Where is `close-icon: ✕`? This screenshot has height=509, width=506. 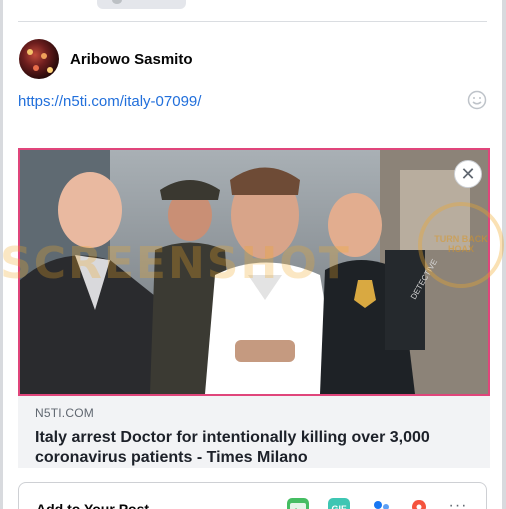
close-icon: ✕ is located at coordinates (468, 174).